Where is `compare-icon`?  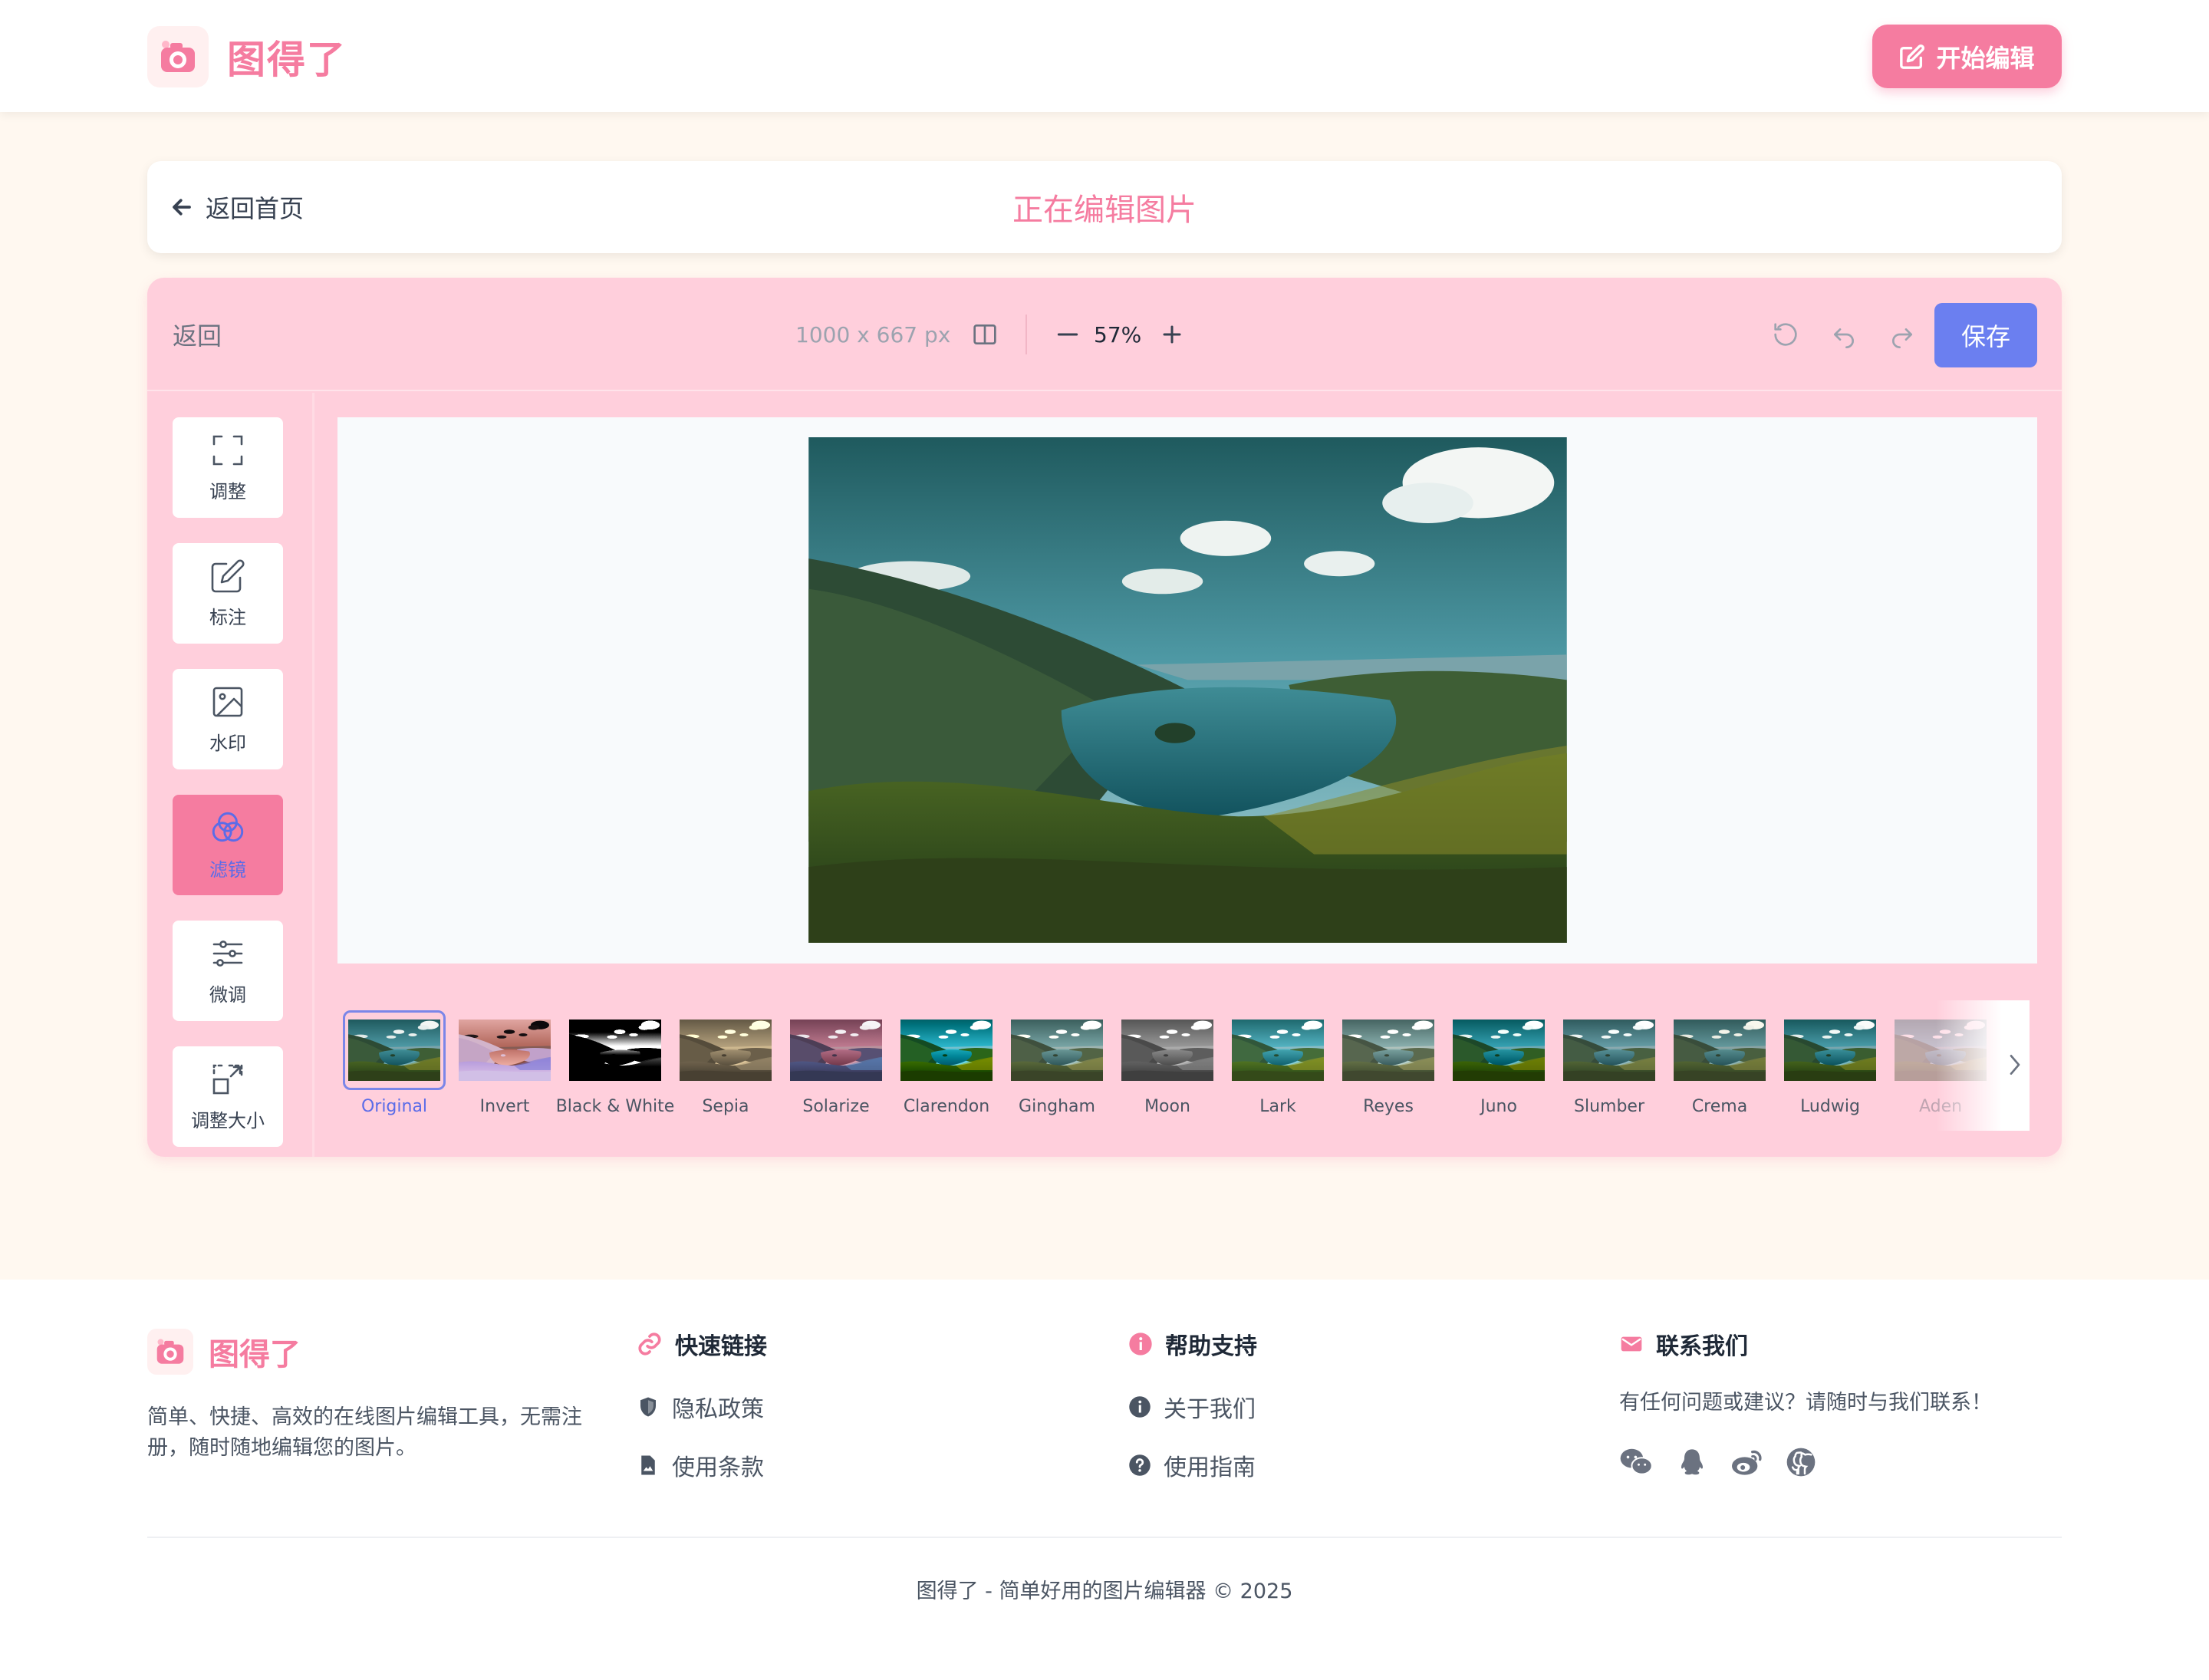
compare-icon is located at coordinates (985, 336).